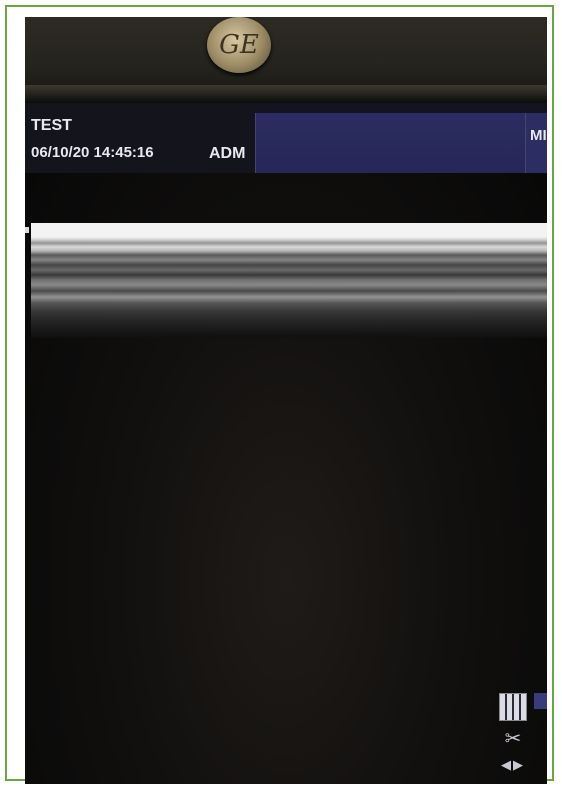 This screenshot has height=787, width=562. What do you see at coordinates (538, 135) in the screenshot?
I see `mechanical-index-label: MI` at bounding box center [538, 135].